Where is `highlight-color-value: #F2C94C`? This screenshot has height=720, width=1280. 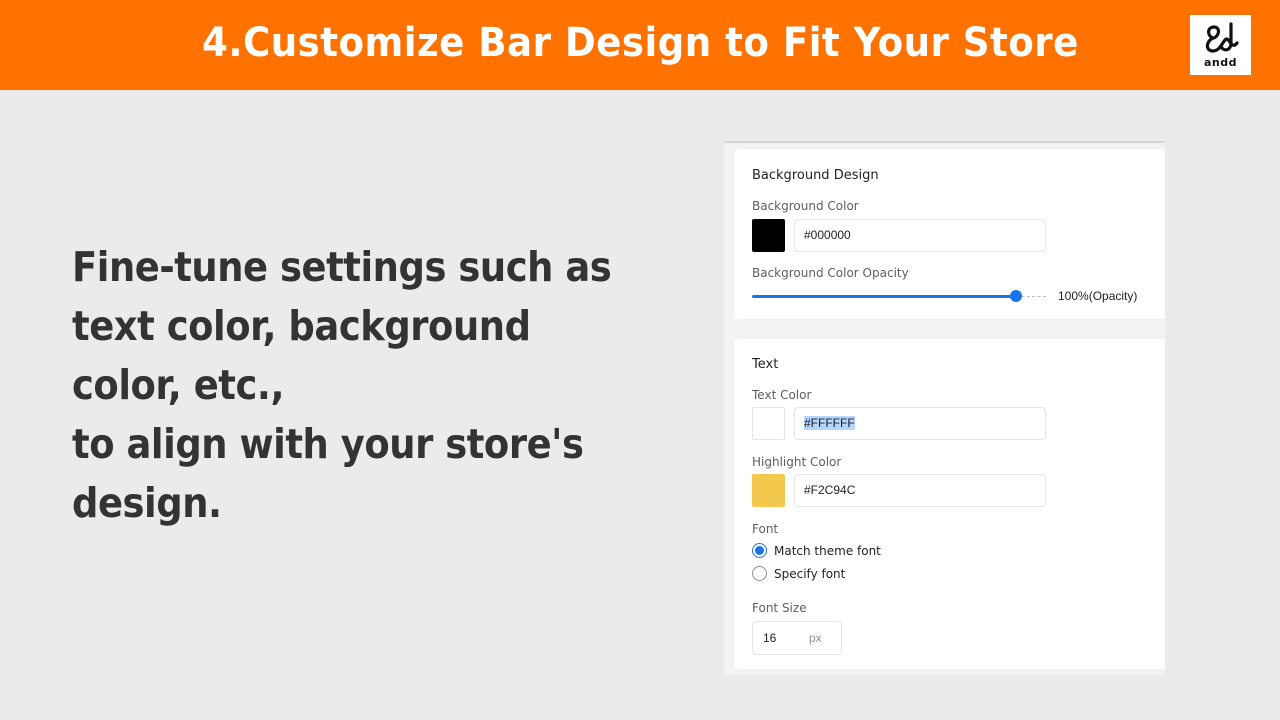 highlight-color-value: #F2C94C is located at coordinates (830, 490).